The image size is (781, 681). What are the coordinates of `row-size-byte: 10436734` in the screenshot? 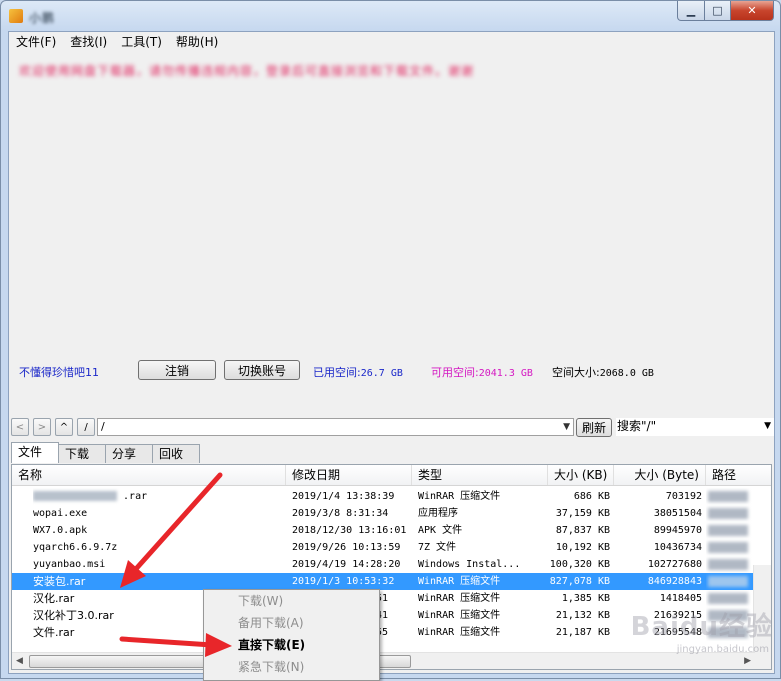 It's located at (677, 547).